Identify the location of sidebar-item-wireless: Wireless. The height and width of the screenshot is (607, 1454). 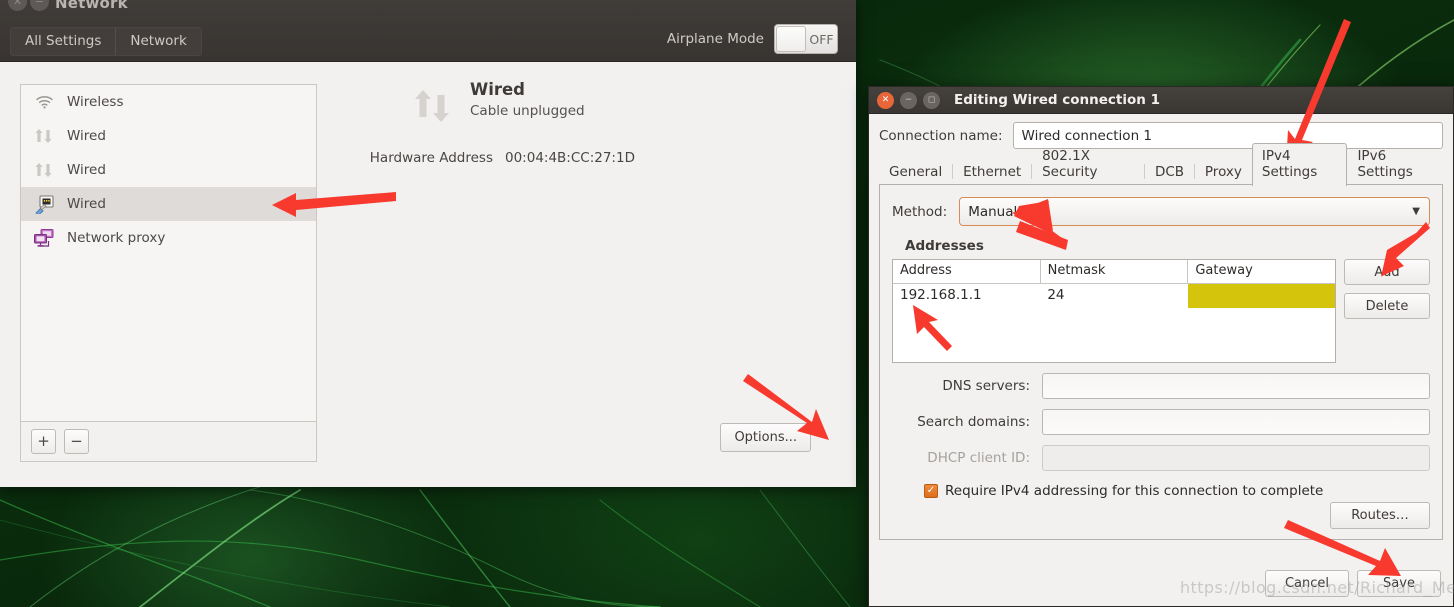
(168, 102).